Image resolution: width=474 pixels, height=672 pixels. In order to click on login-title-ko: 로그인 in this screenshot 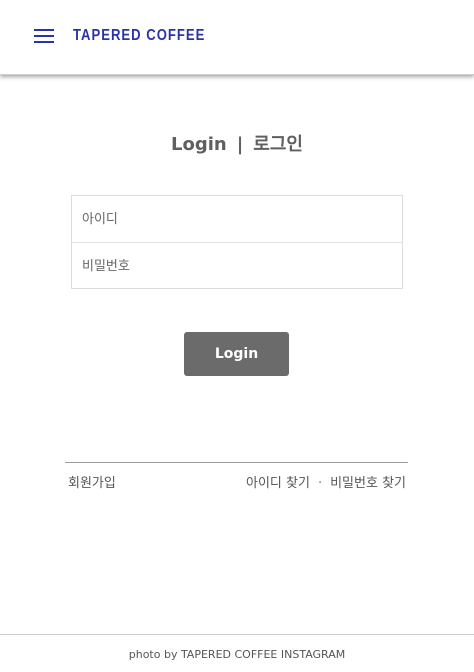, I will do `click(278, 144)`.